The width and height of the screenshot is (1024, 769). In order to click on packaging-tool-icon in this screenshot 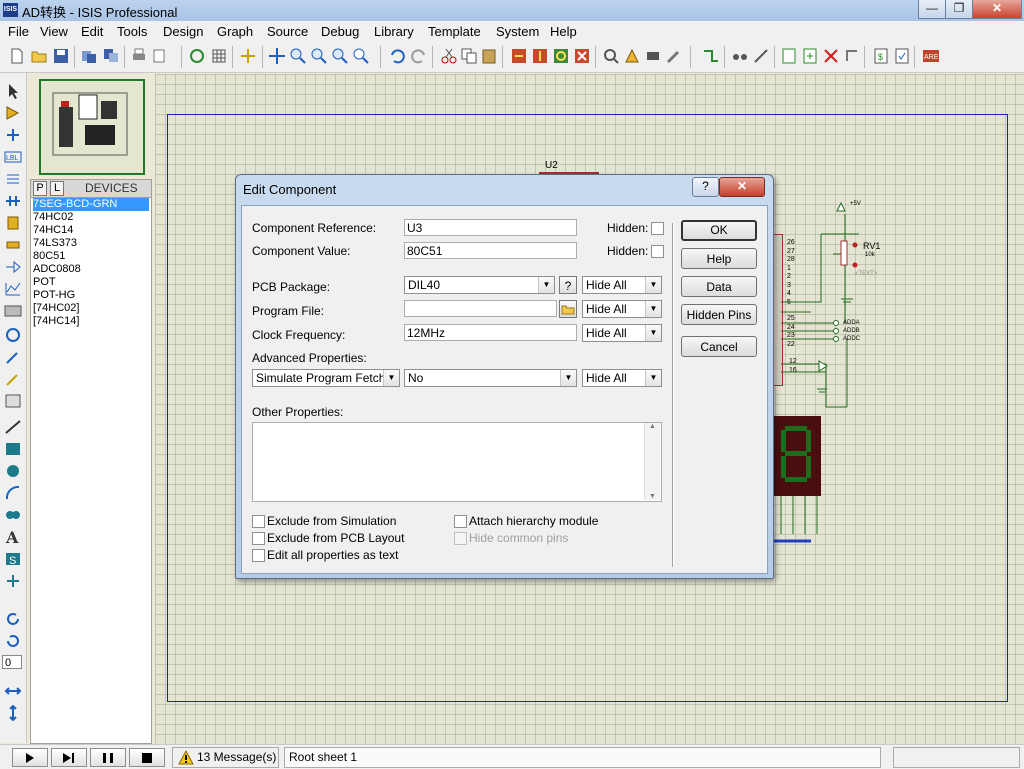, I will do `click(653, 56)`.